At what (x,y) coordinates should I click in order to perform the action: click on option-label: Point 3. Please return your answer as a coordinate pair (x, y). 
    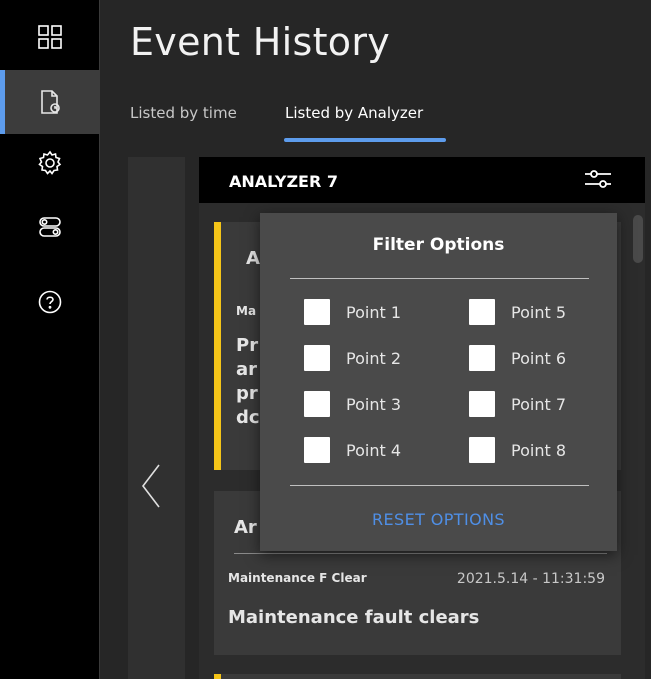
    Looking at the image, I should click on (373, 404).